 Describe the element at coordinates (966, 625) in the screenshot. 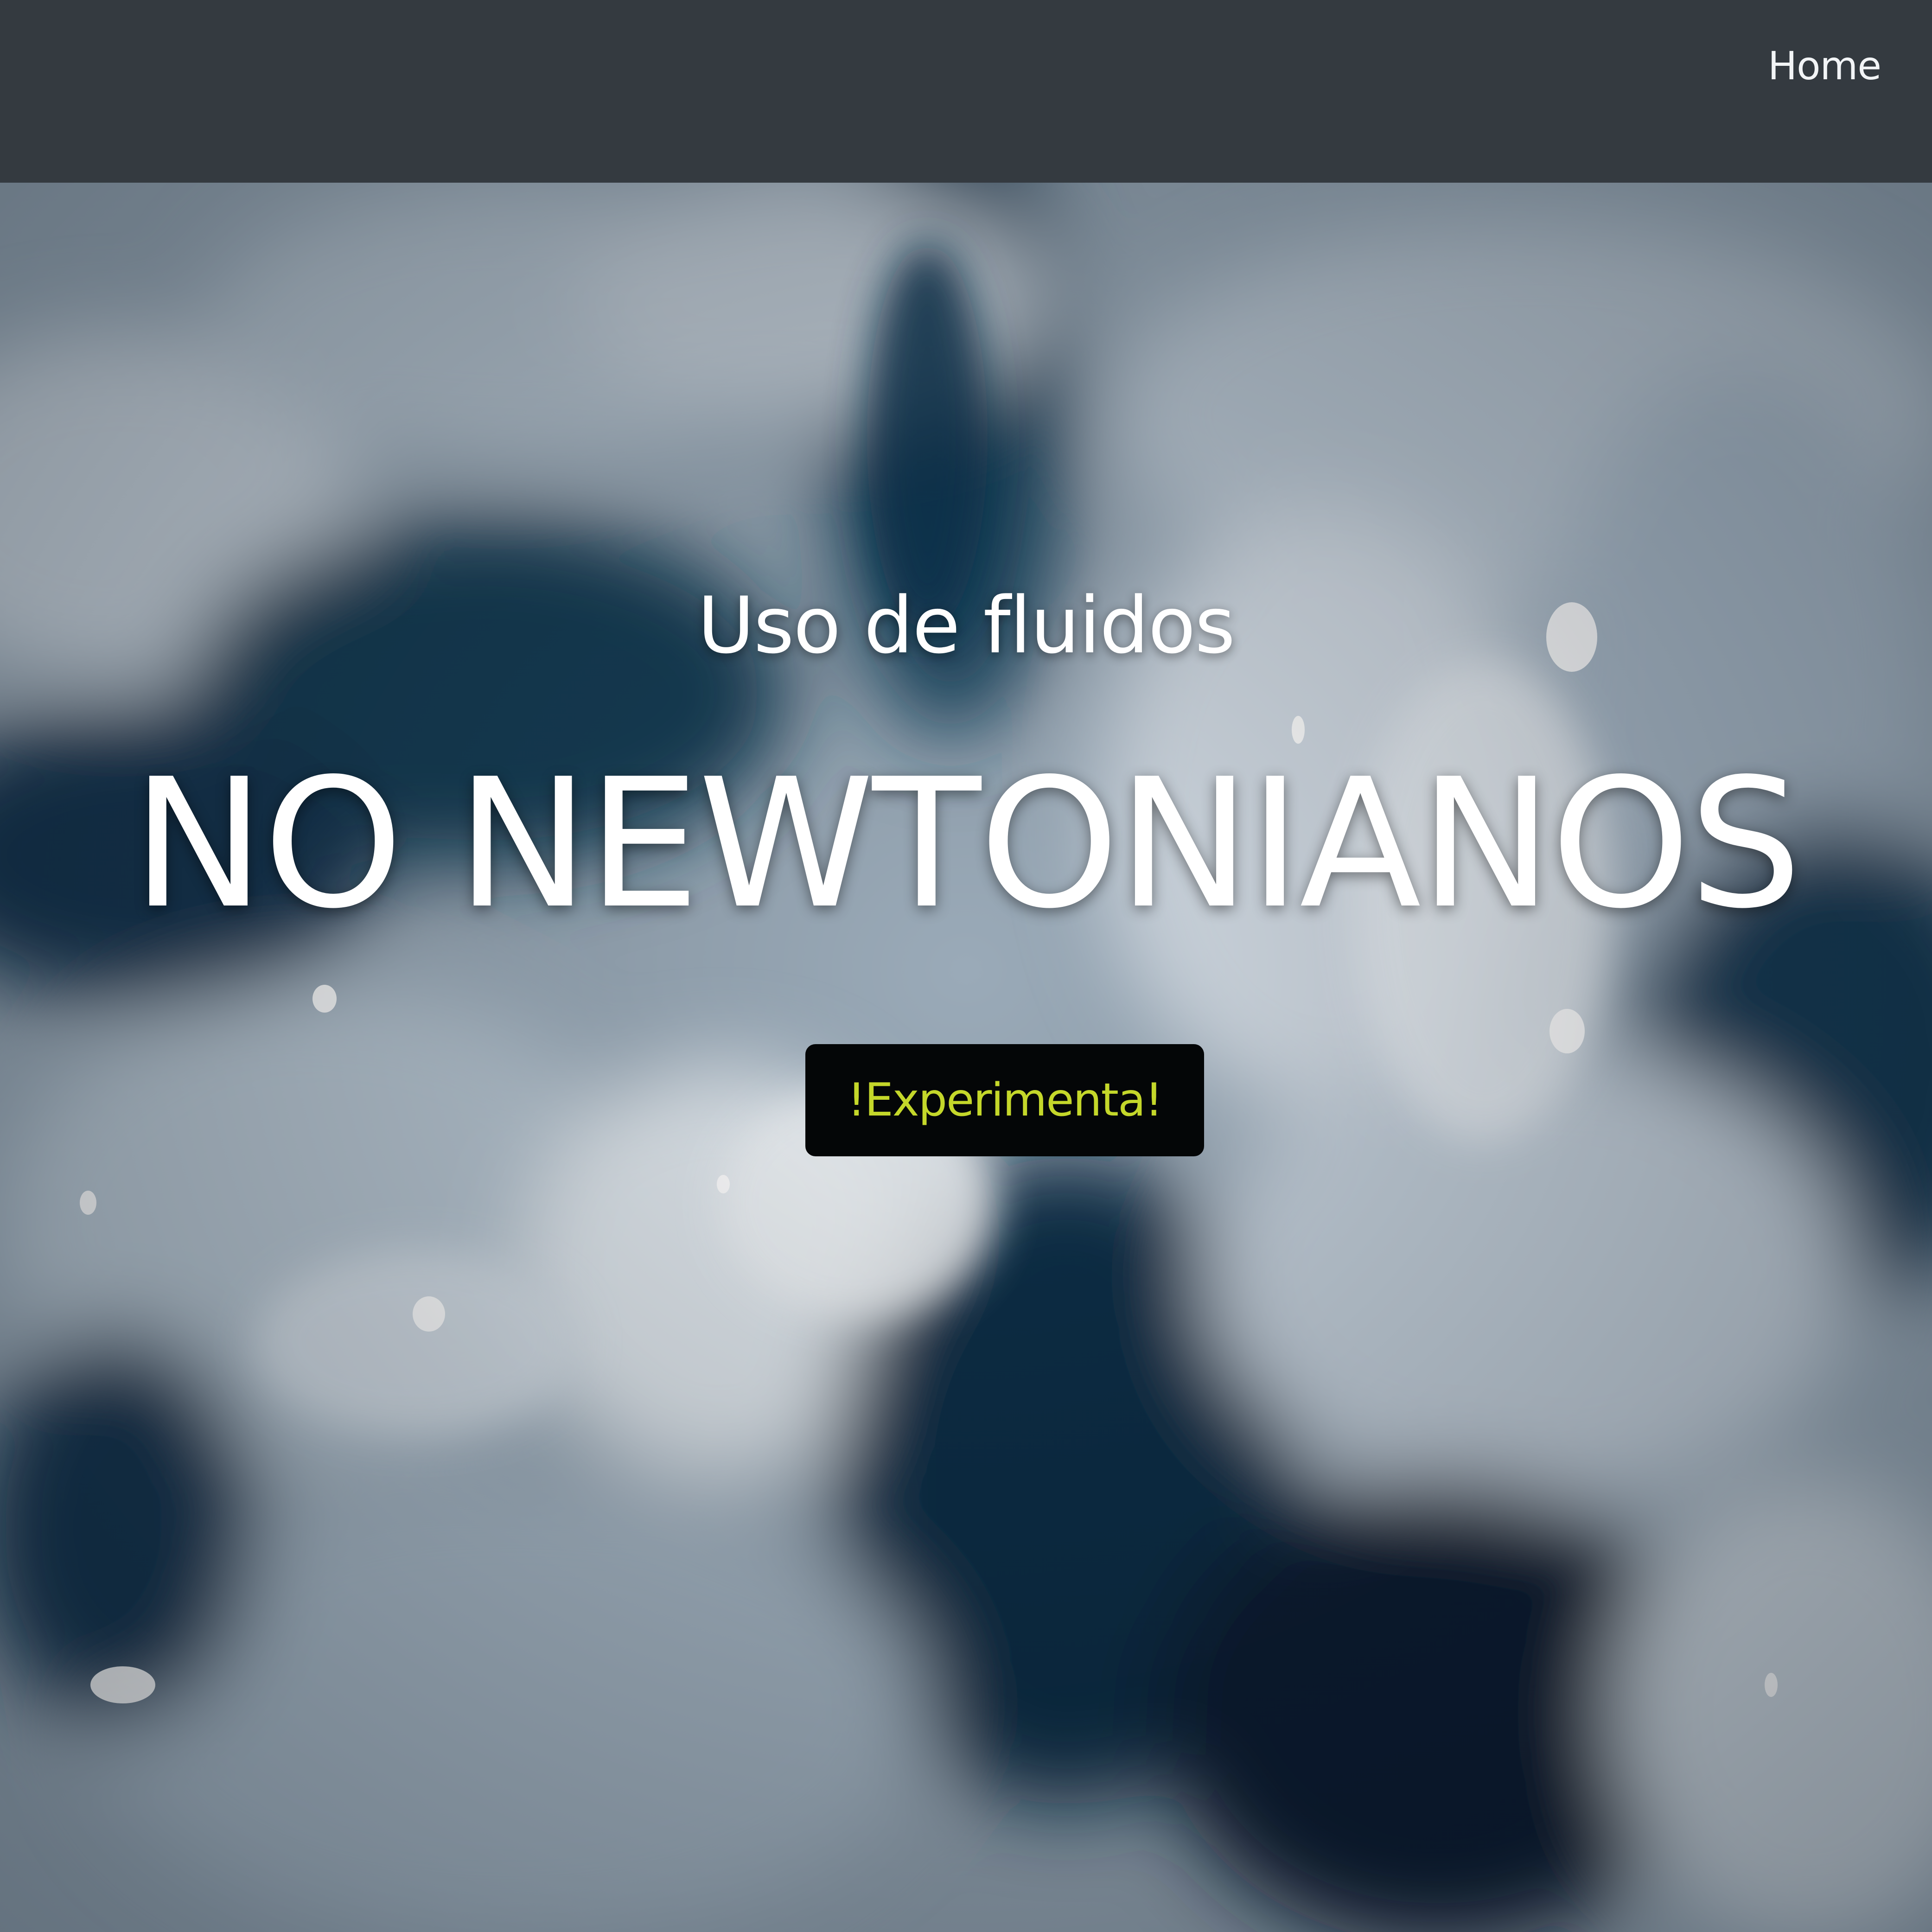

I see `hero-subtitle: Uso de fluidos` at that location.